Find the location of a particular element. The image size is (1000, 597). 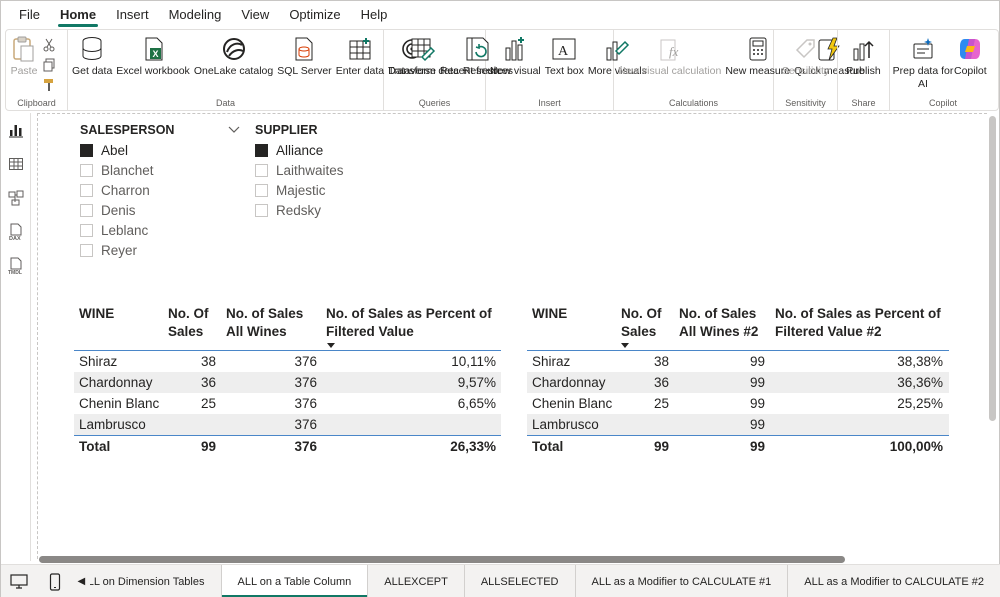

page-tab: ALLSELECTED is located at coordinates (520, 581).